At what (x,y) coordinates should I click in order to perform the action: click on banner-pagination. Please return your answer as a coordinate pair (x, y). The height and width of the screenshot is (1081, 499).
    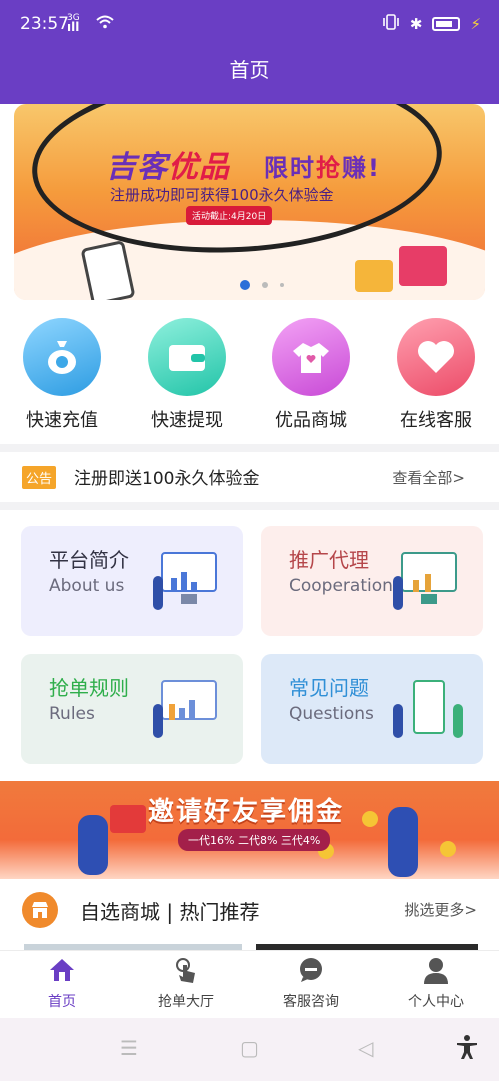
    Looking at the image, I should click on (262, 285).